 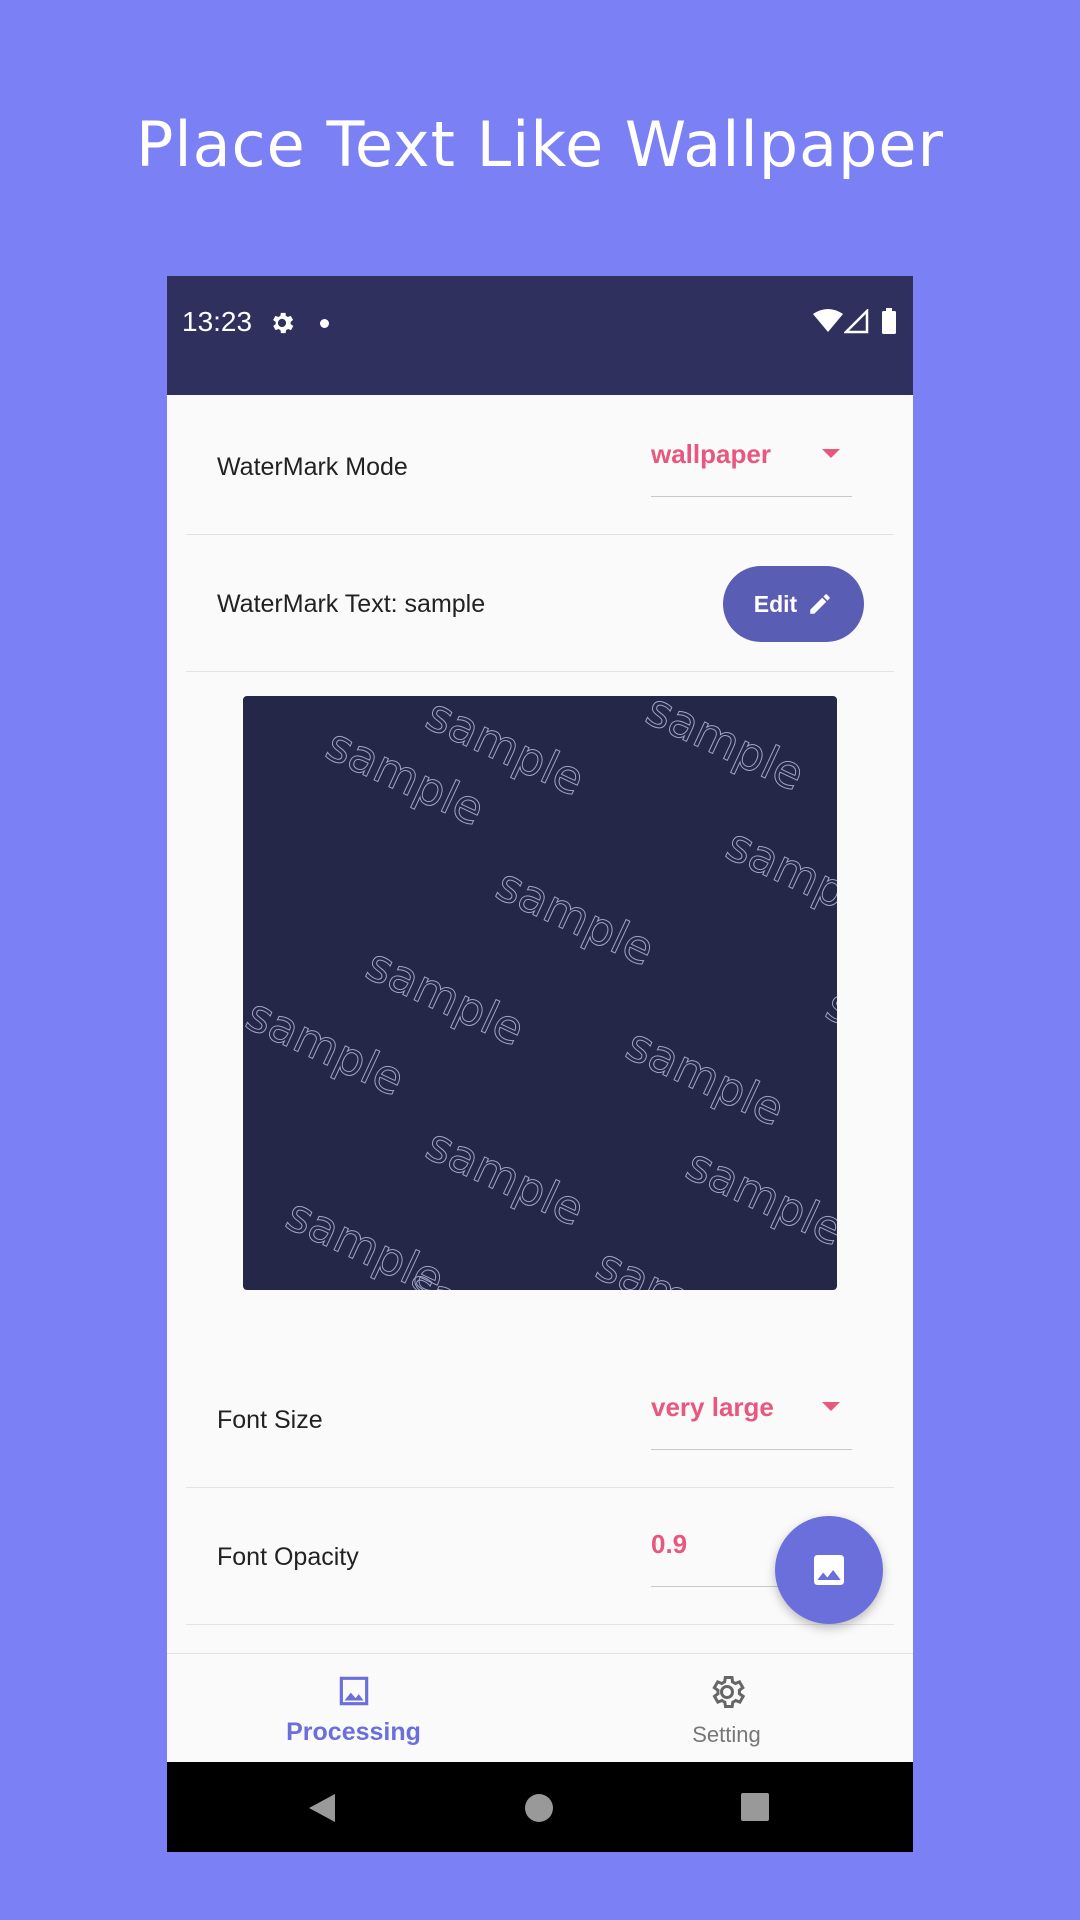 I want to click on bottom-navigation: Processing Setting, so click(x=540, y=1707).